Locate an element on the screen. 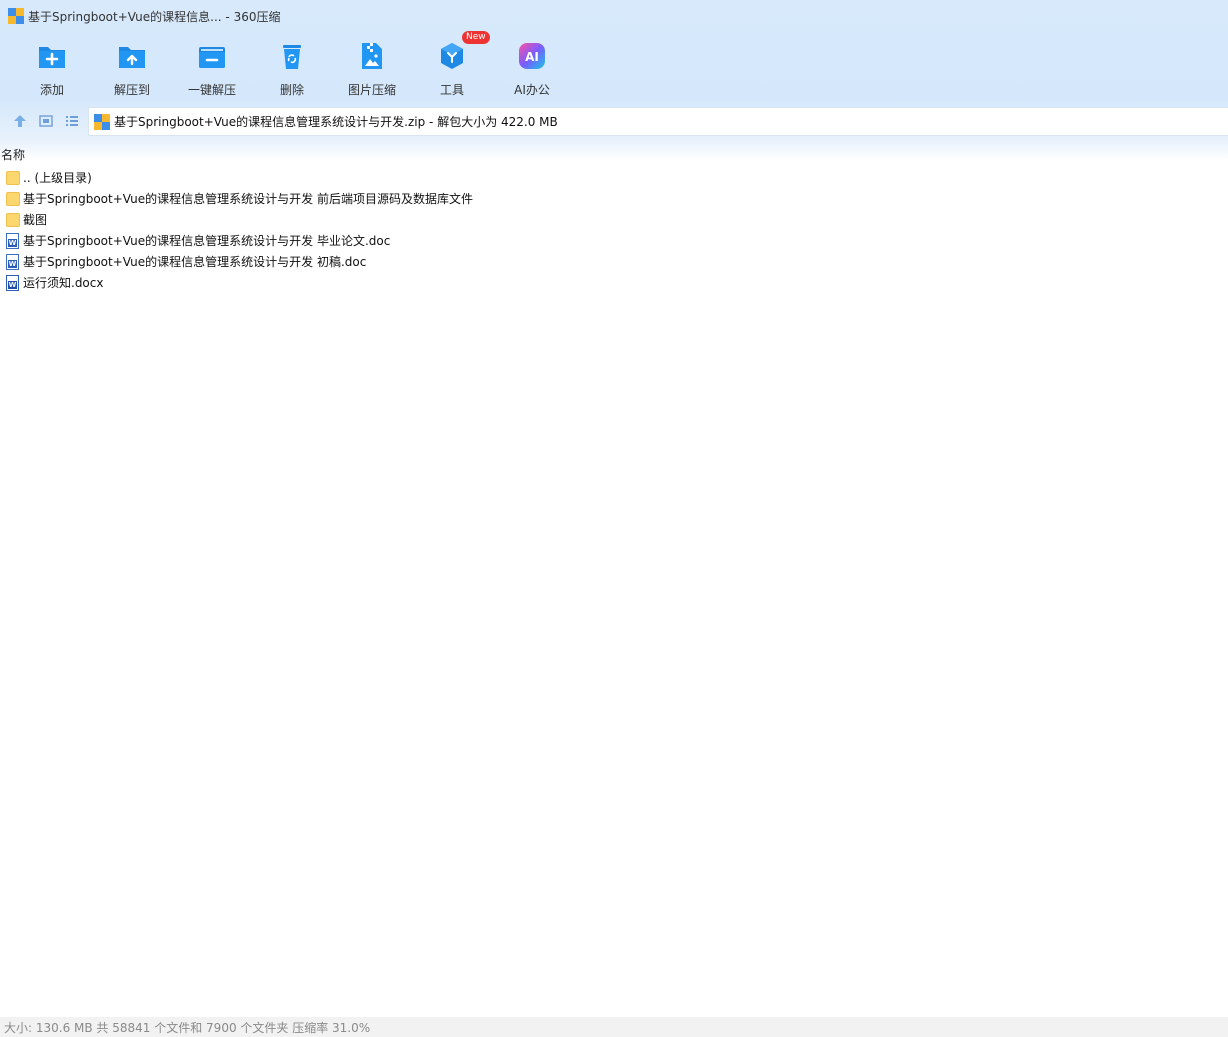 This screenshot has width=1228, height=1037. thumbnail-view-icon is located at coordinates (46, 121).